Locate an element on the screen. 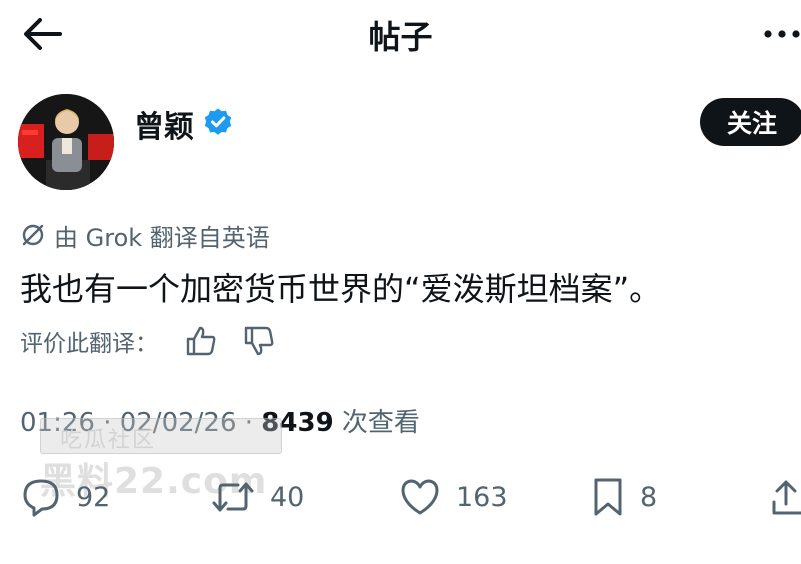  rate-translation-label: 评价此翻译： is located at coordinates (89, 344).